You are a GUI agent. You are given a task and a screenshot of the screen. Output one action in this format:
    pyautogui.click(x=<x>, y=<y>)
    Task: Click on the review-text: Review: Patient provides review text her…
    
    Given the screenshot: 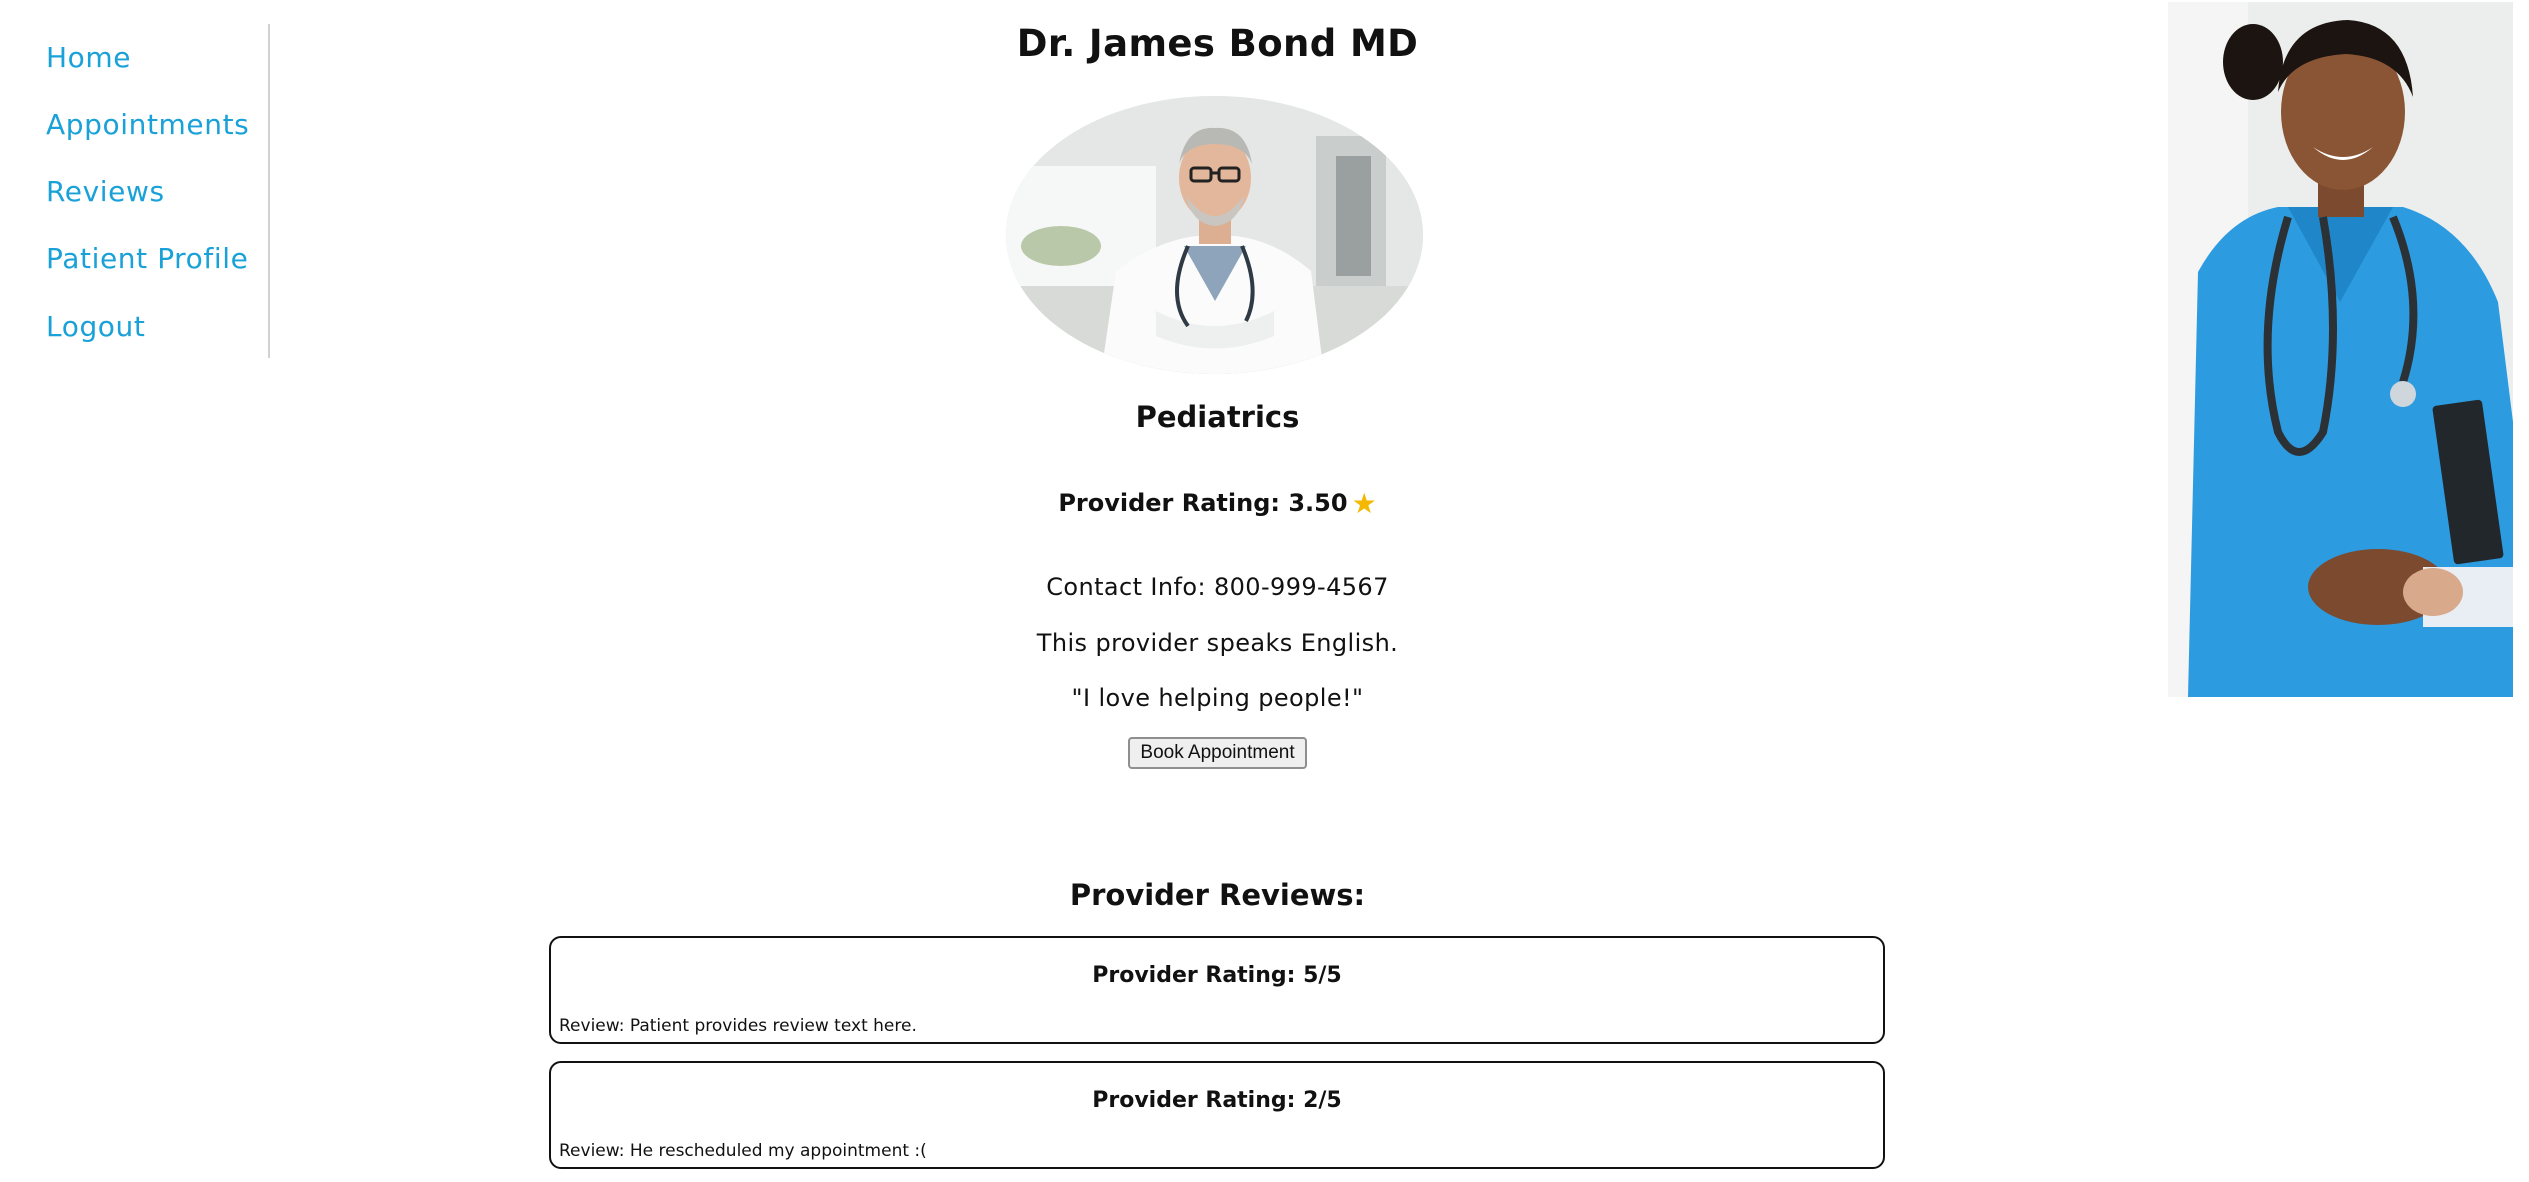 What is the action you would take?
    pyautogui.click(x=738, y=1026)
    